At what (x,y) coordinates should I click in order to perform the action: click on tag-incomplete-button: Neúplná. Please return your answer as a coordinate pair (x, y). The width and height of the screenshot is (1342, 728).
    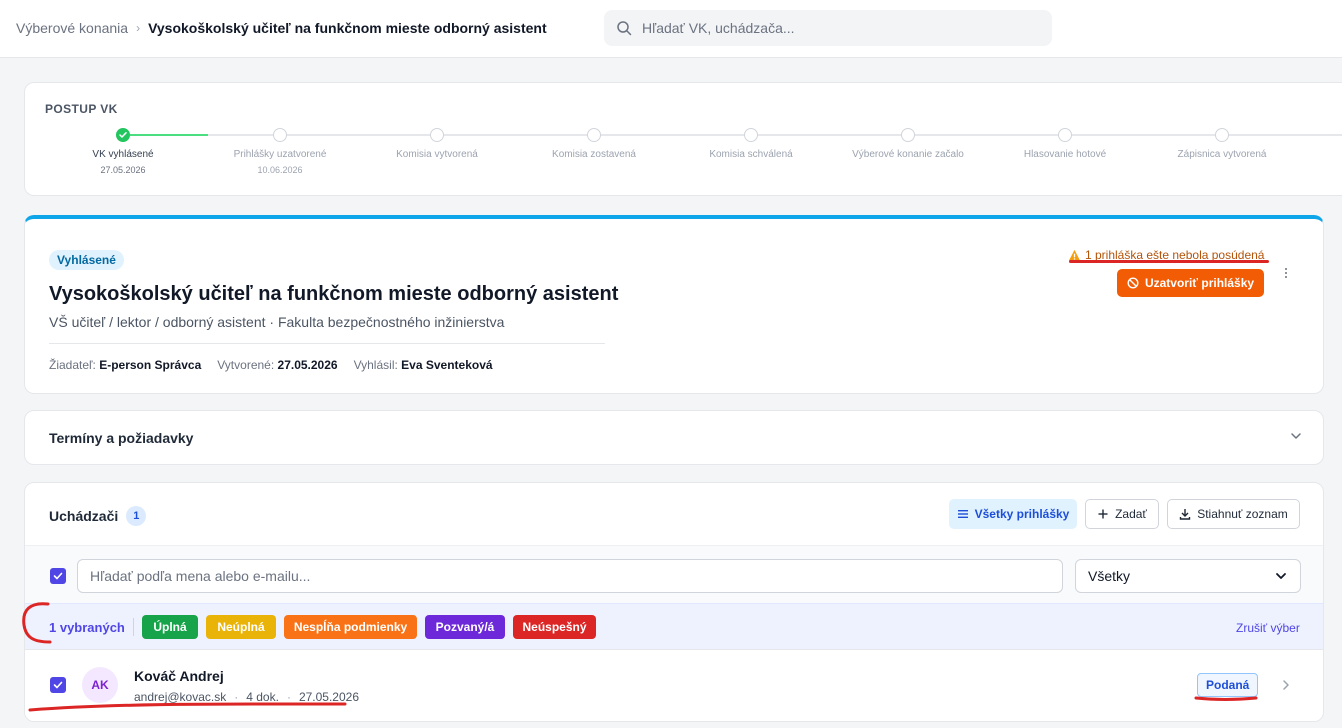
    Looking at the image, I should click on (241, 627).